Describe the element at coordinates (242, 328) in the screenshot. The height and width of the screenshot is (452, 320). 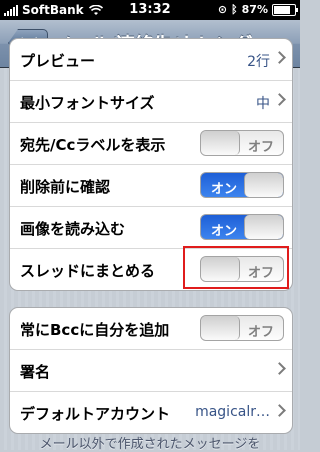
I see `always-bcc-self-toggle: オフ` at that location.